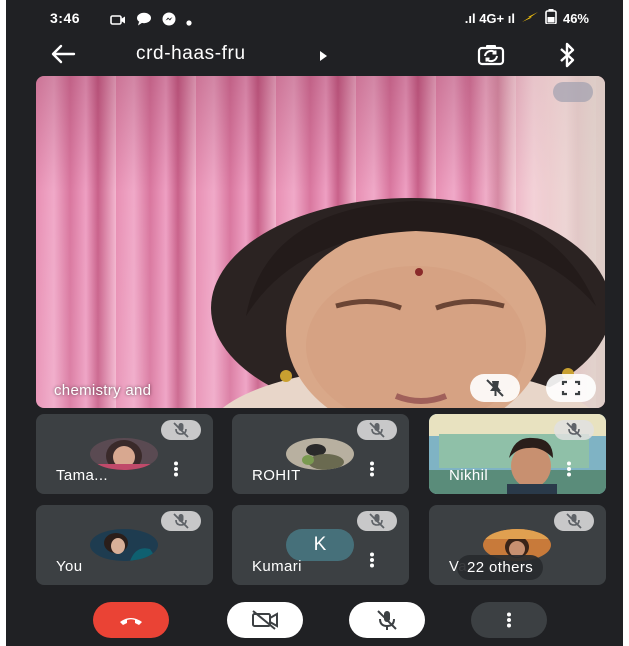 Image resolution: width=629 pixels, height=646 pixels. I want to click on participant-tile: K Kumari, so click(320, 545).